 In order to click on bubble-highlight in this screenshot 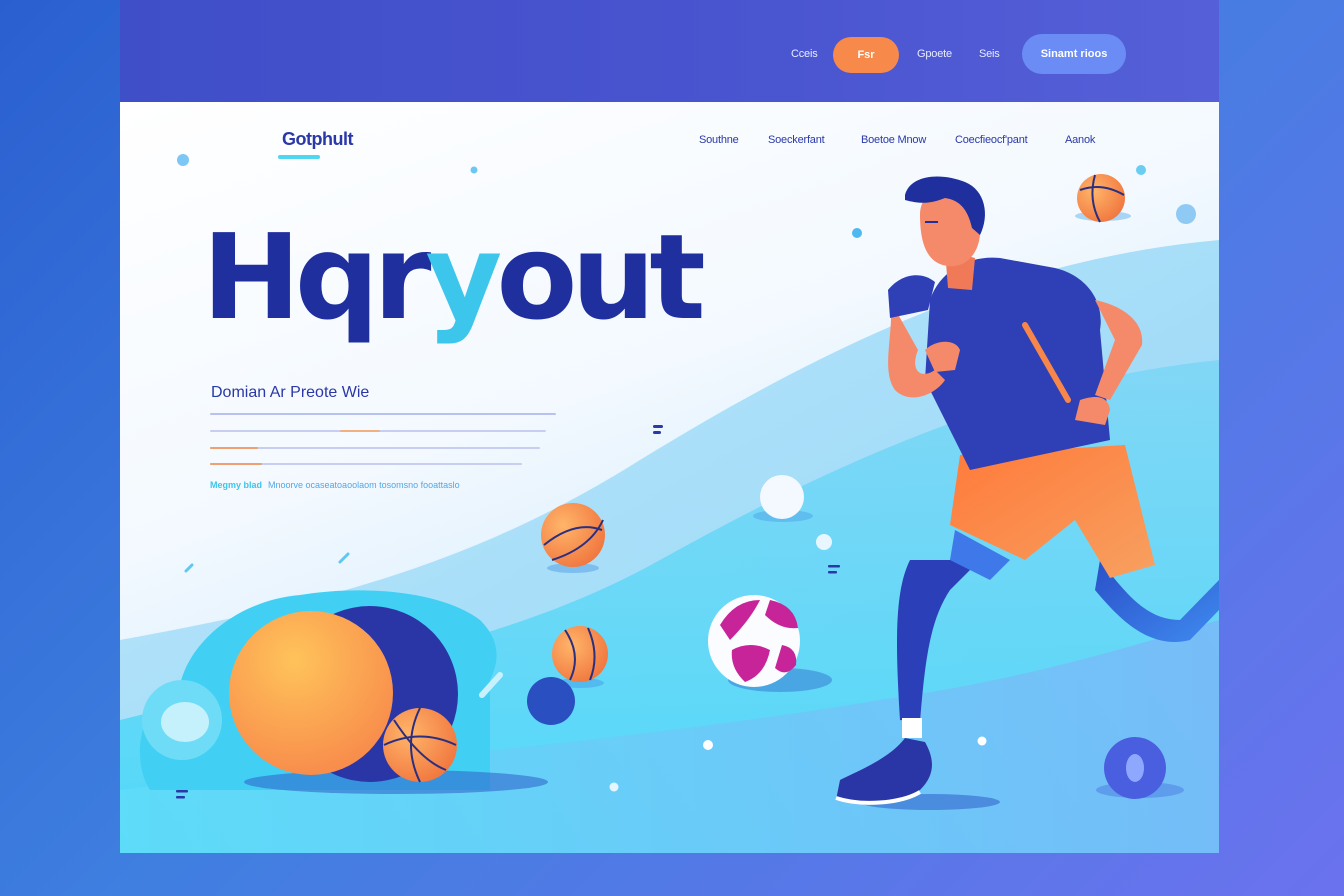, I will do `click(185, 722)`.